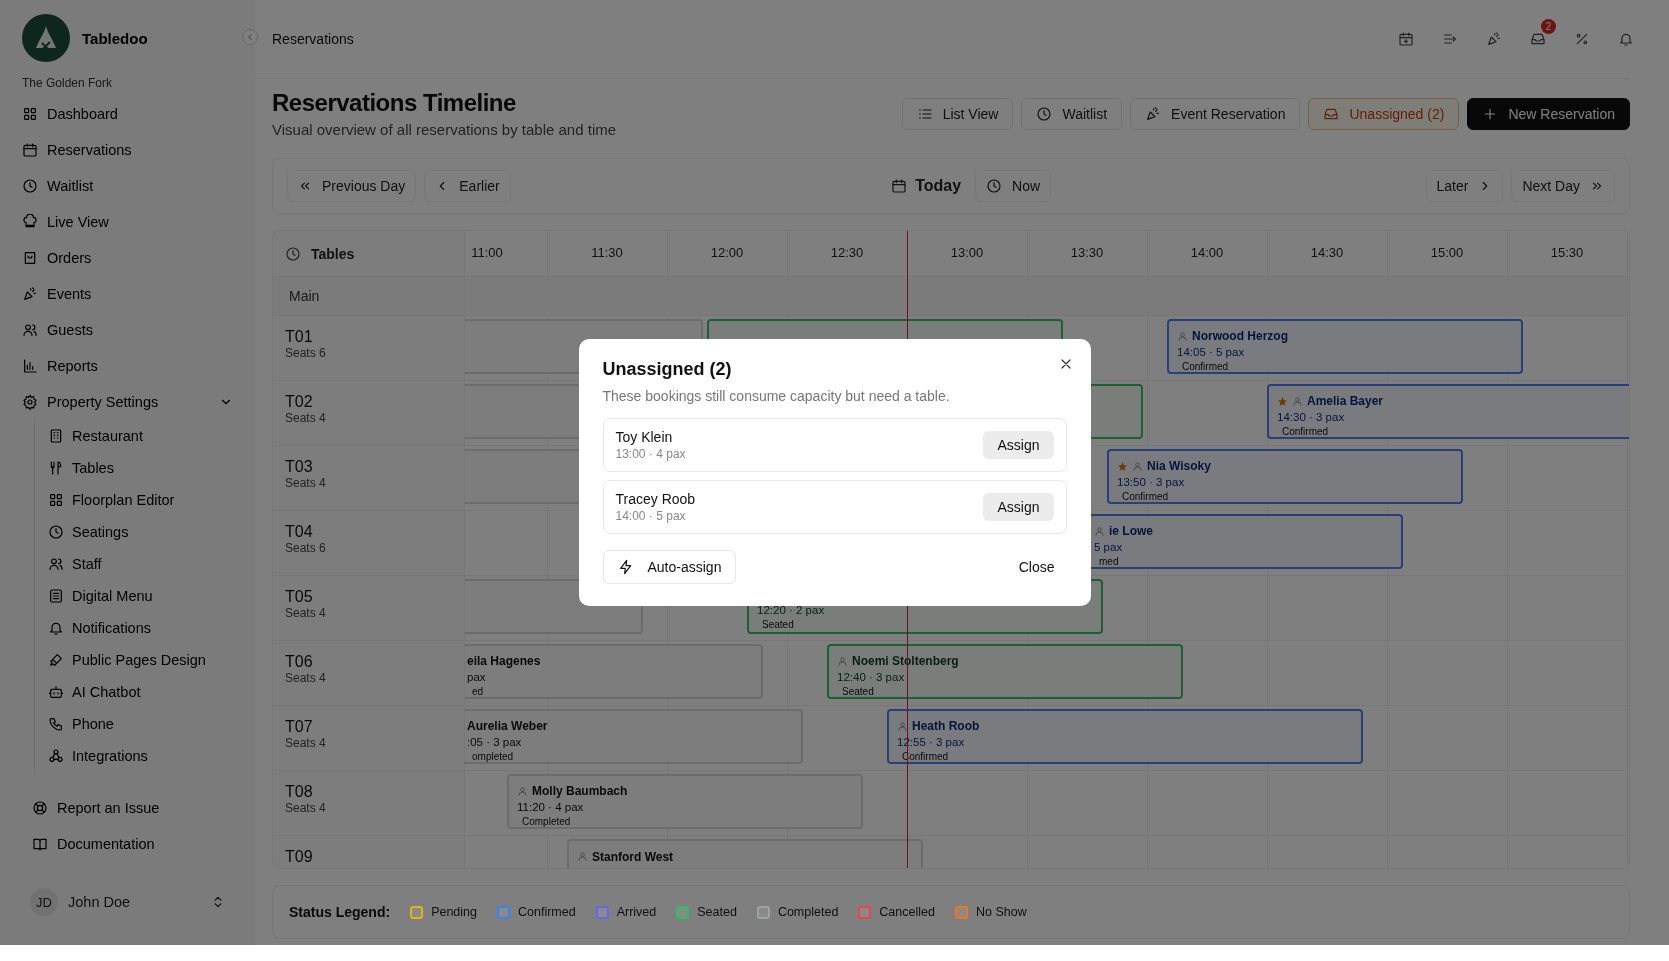 The width and height of the screenshot is (1669, 961). What do you see at coordinates (394, 103) in the screenshot?
I see `page-title: Reservations Timeline` at bounding box center [394, 103].